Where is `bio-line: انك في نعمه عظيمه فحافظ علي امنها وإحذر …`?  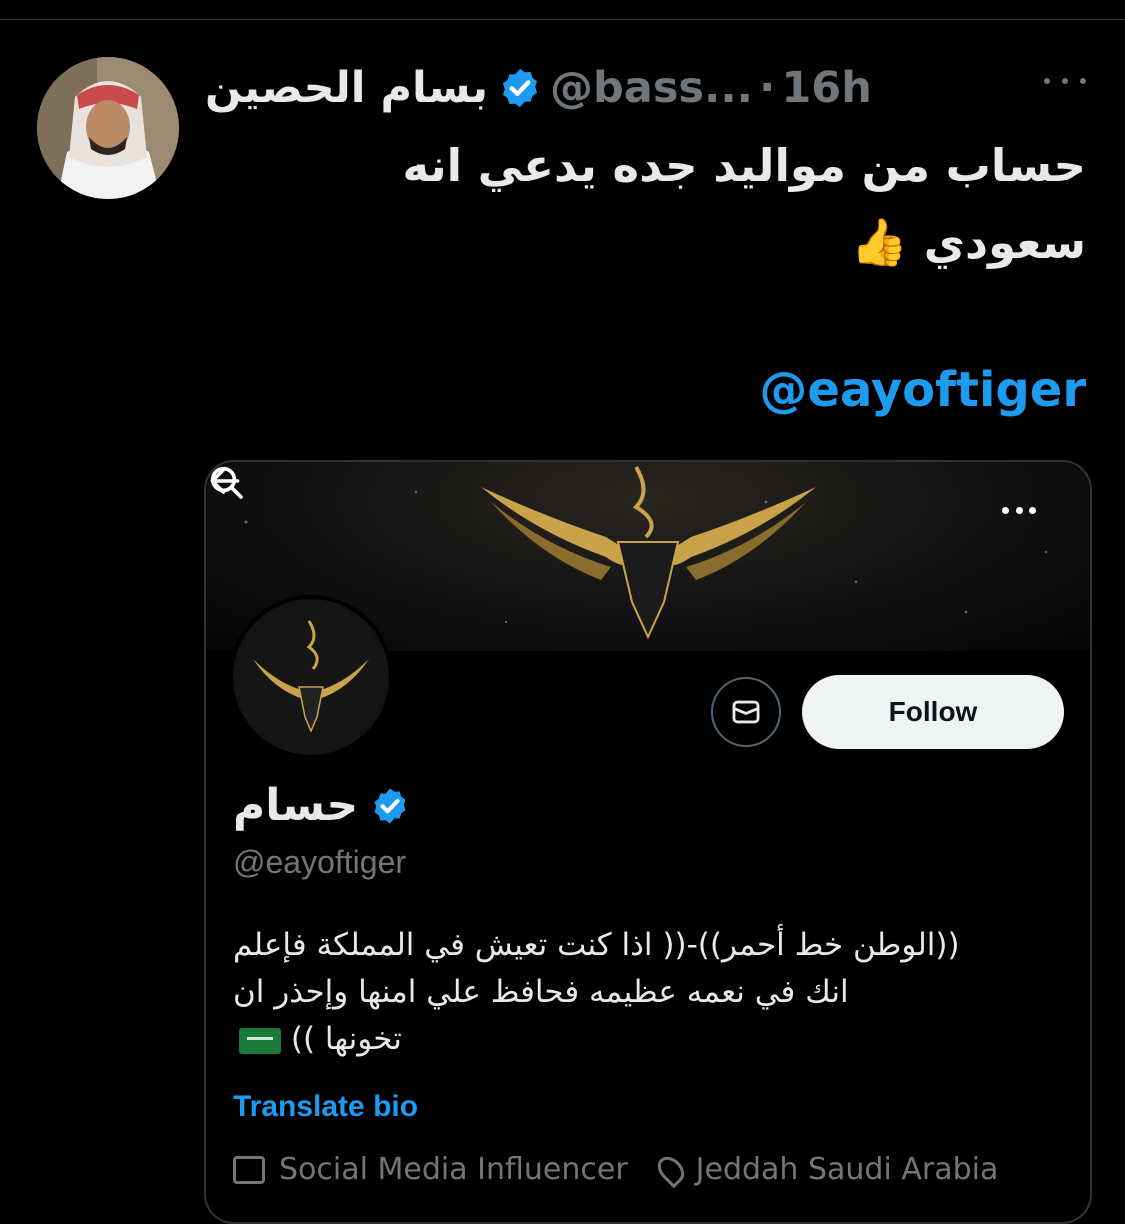
bio-line: انك في نعمه عظيمه فحافظ علي امنها وإحذر … is located at coordinates (541, 992).